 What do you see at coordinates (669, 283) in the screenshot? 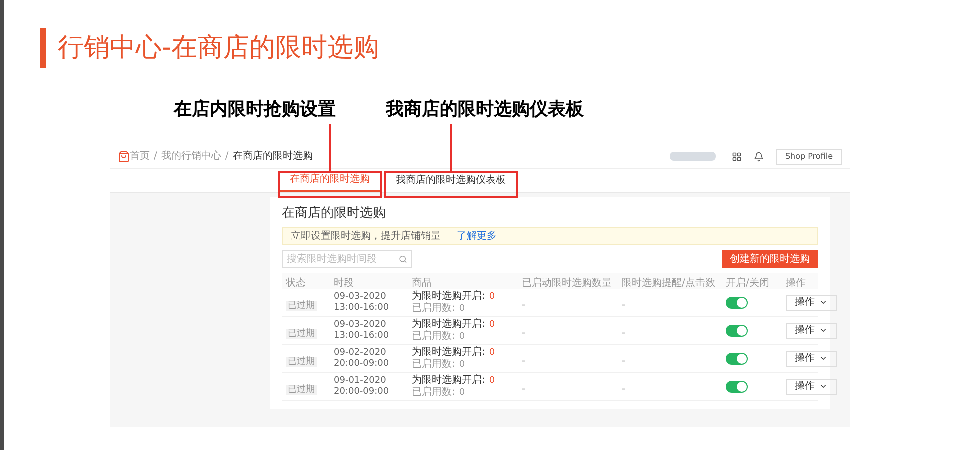
I see `column-header: 限时选购提醒/点击数` at bounding box center [669, 283].